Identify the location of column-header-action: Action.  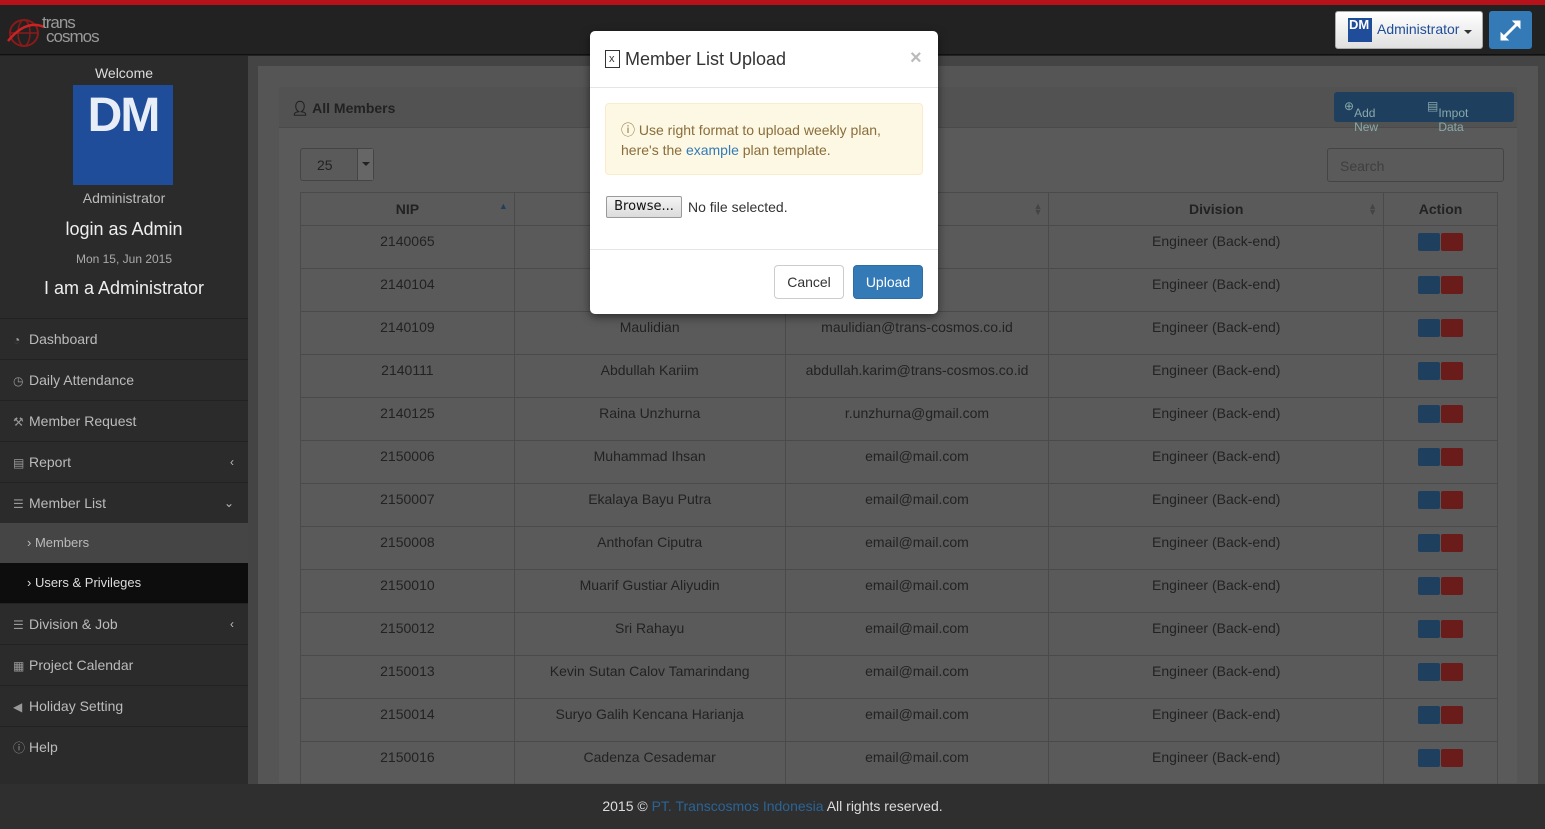
(1440, 209).